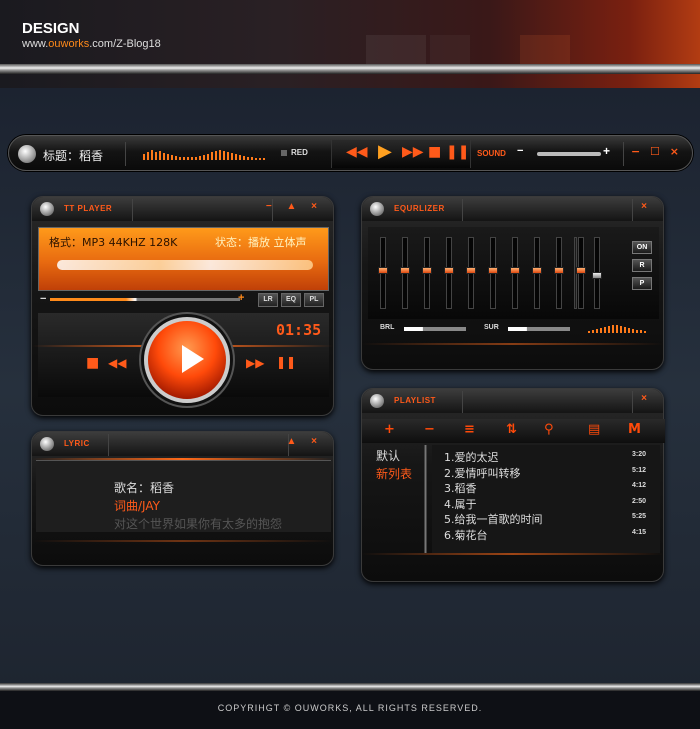  Describe the element at coordinates (549, 519) in the screenshot. I see `track-row: 5.给我一首歌的时间 5:25` at that location.